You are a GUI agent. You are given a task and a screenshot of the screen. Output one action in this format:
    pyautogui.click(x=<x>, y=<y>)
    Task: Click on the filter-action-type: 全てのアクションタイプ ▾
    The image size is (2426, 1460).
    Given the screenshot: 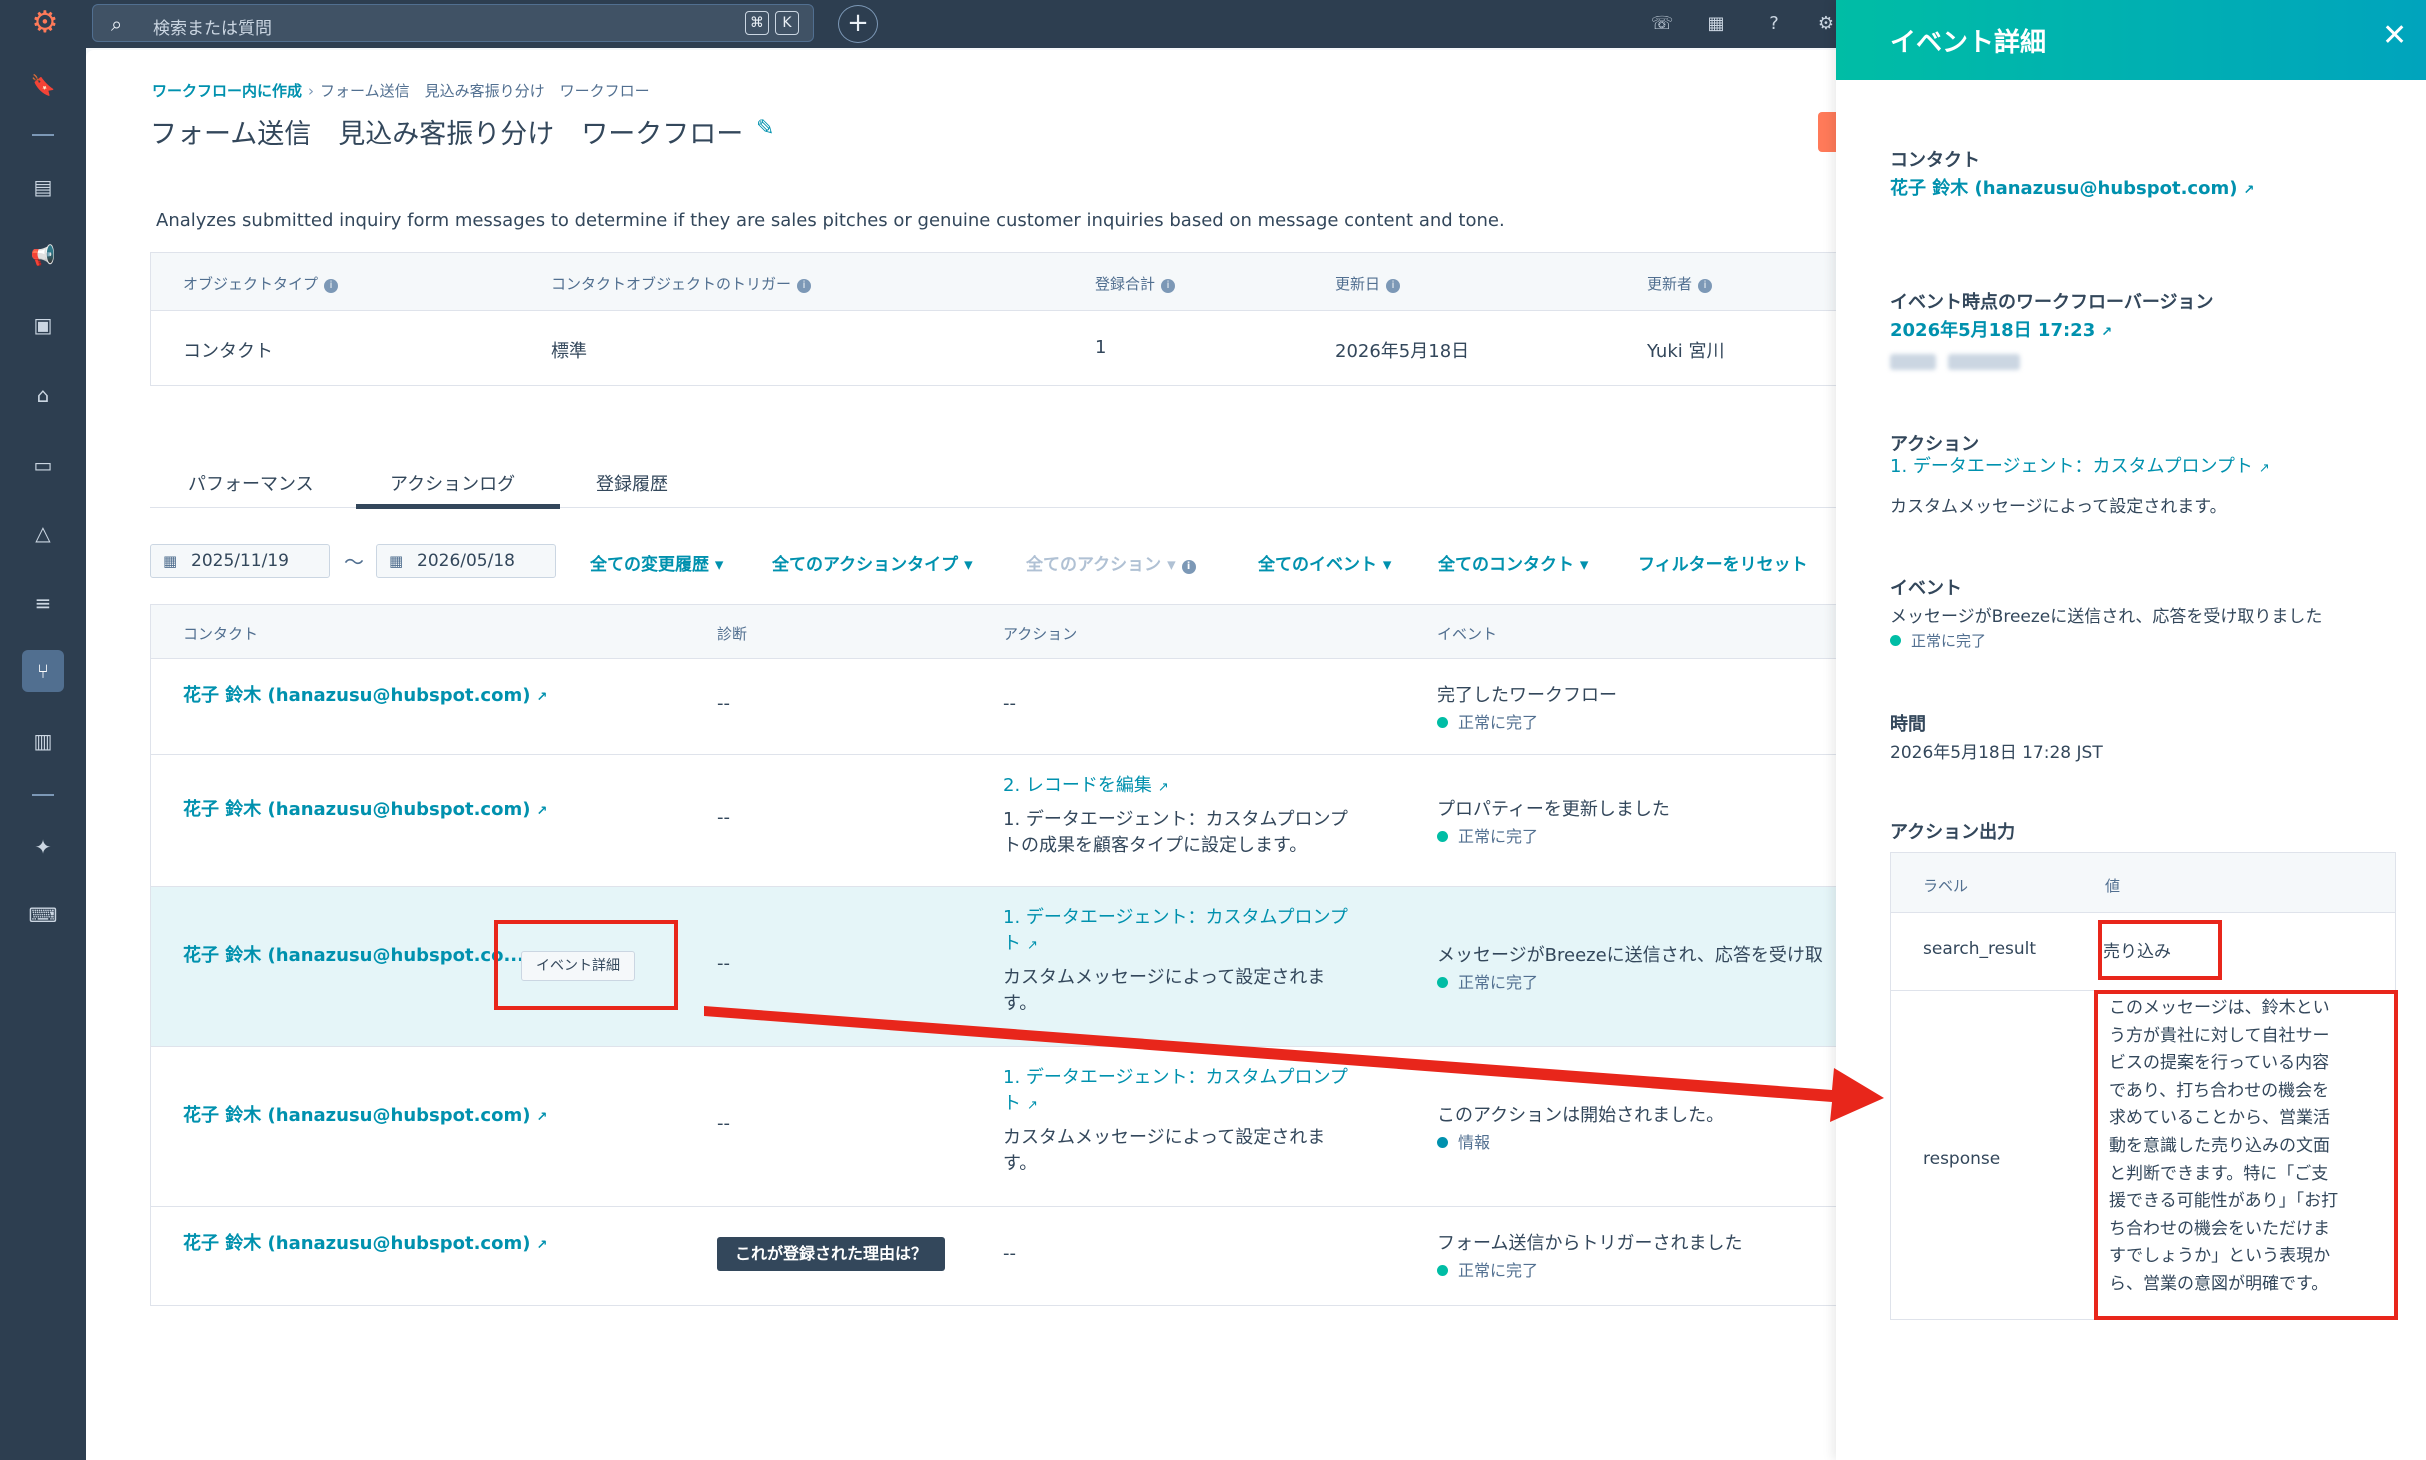 What is the action you would take?
    pyautogui.click(x=872, y=562)
    